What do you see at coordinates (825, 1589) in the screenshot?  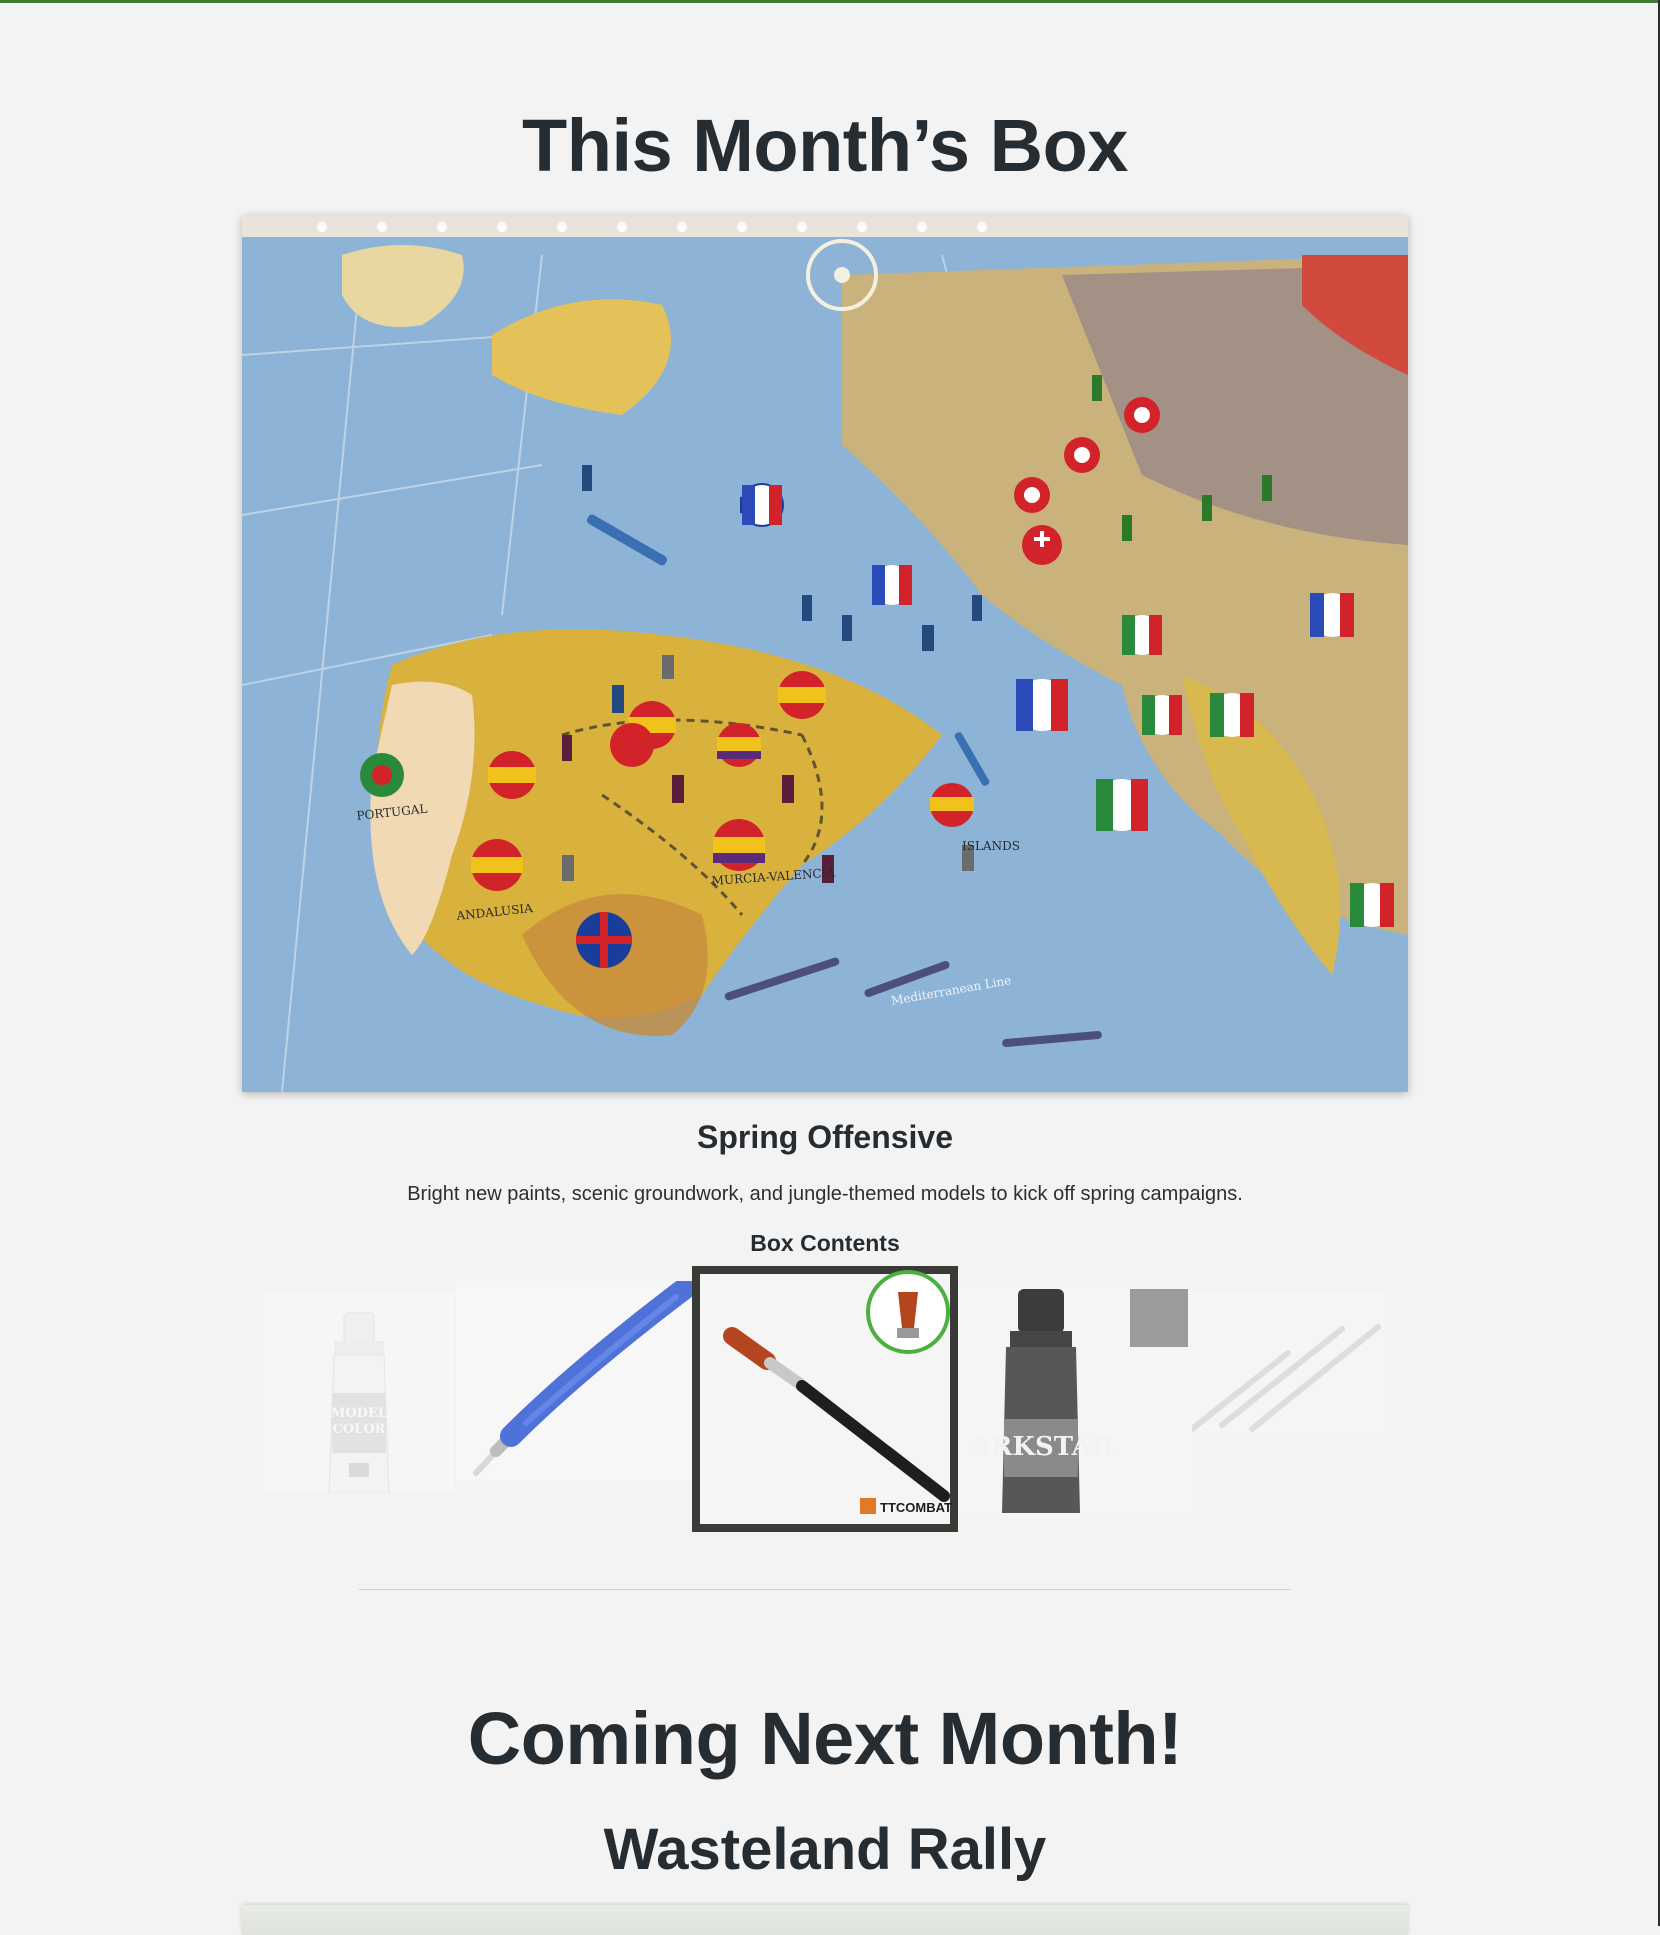 I see `section-divider` at bounding box center [825, 1589].